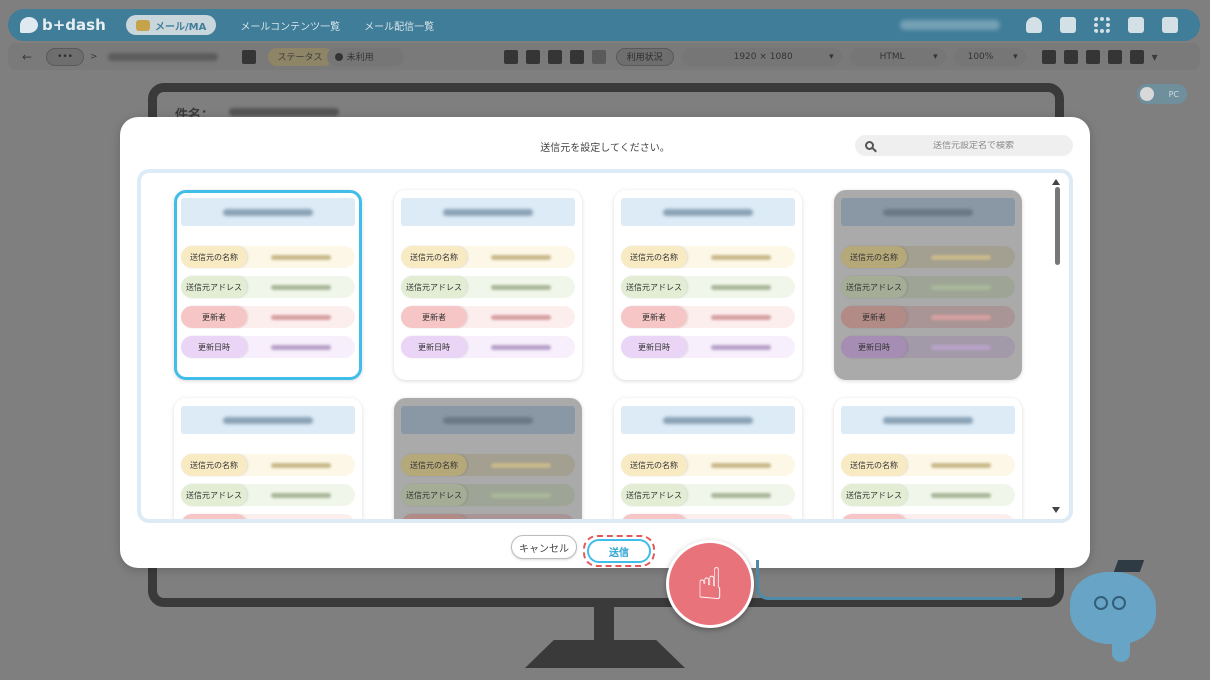 The width and height of the screenshot is (1210, 680). Describe the element at coordinates (544, 547) in the screenshot. I see `cancel-button: キャンセル` at that location.